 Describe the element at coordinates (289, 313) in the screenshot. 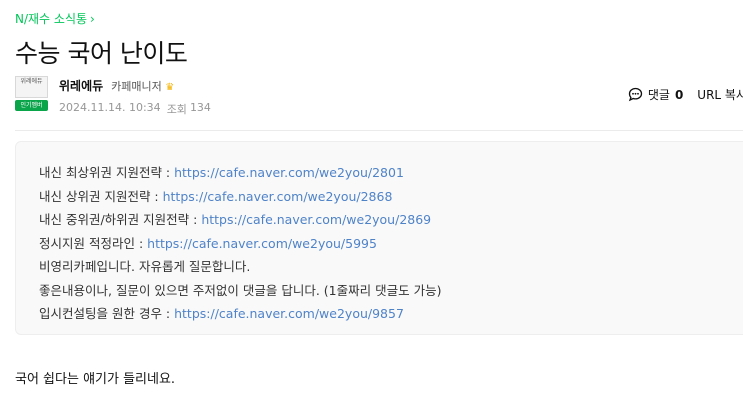

I see `notice-link: https://cafe.naver.com/we2you/9857` at that location.